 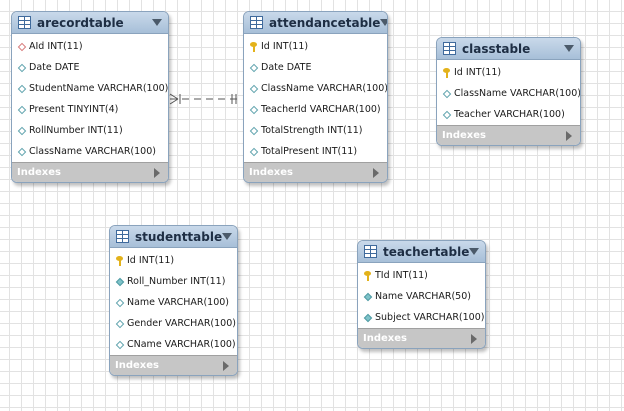 I want to click on nullable-column-icon, so click(x=21, y=46).